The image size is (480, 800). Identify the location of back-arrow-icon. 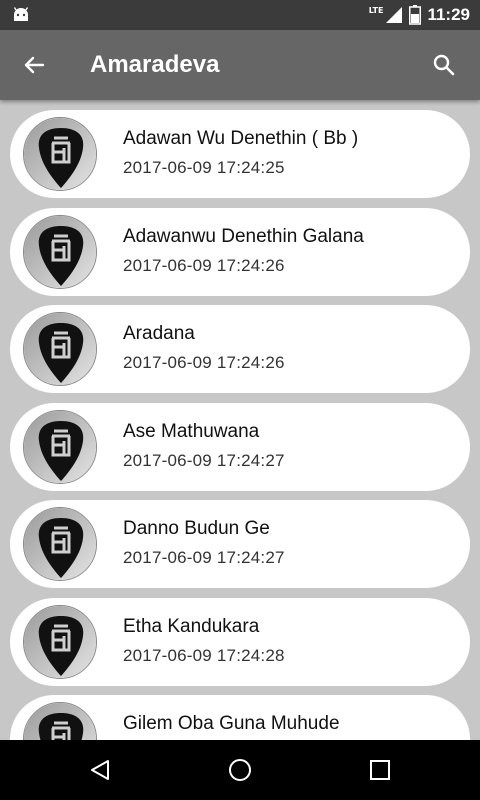
(34, 65).